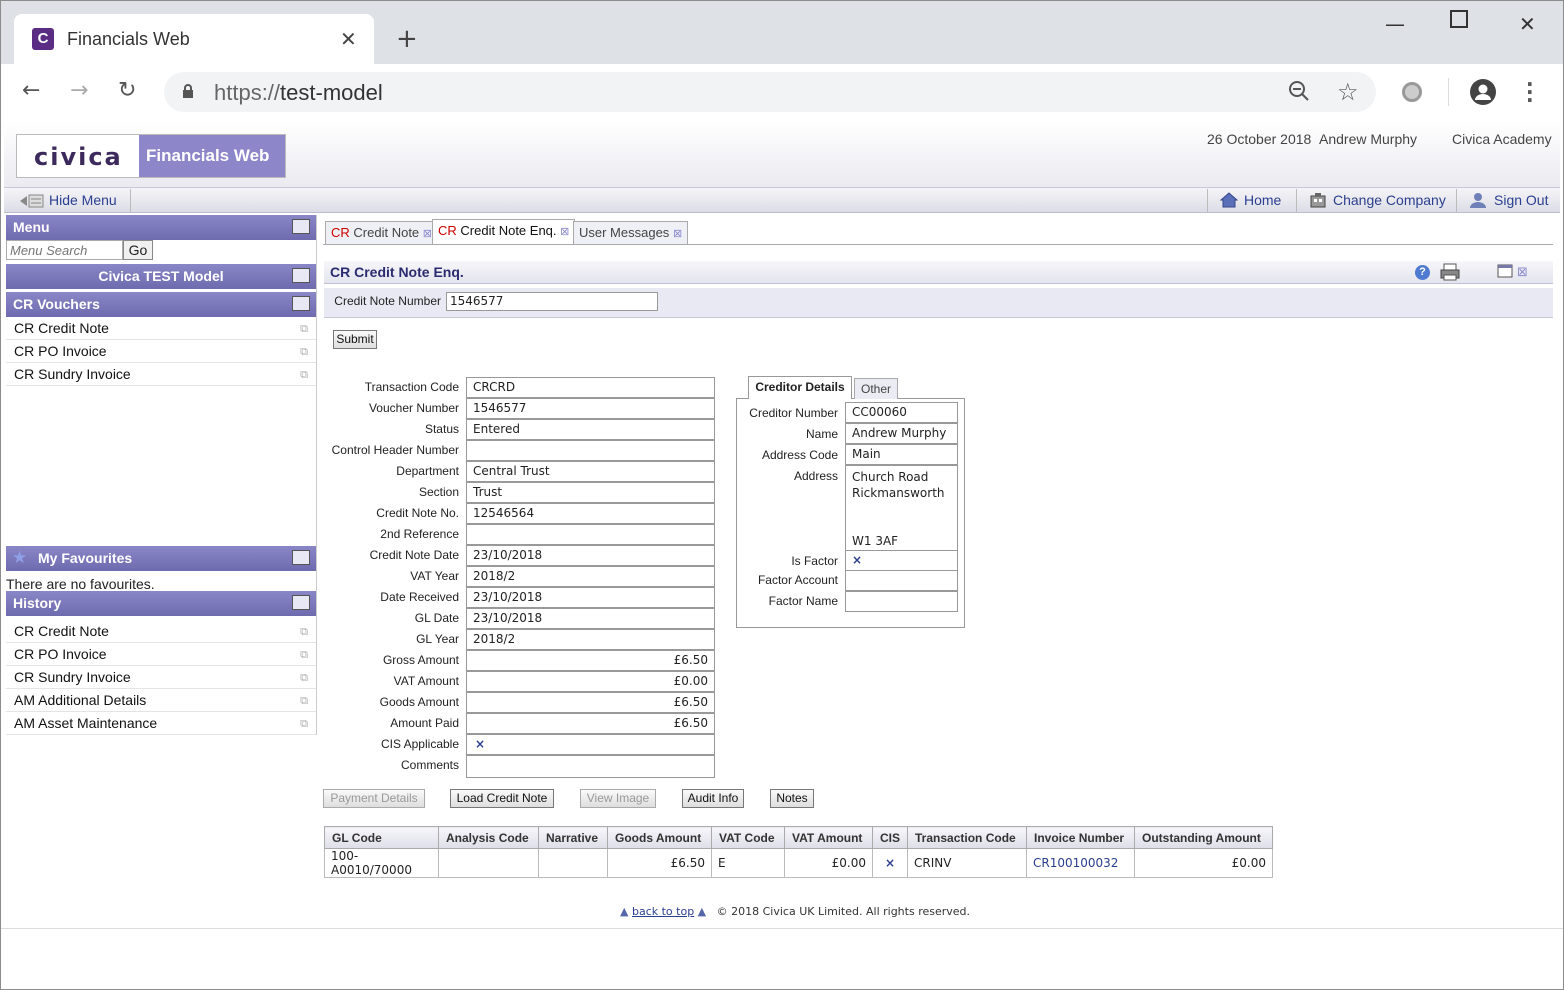  What do you see at coordinates (1521, 200) in the screenshot?
I see `sign-out-link: Sign Out` at bounding box center [1521, 200].